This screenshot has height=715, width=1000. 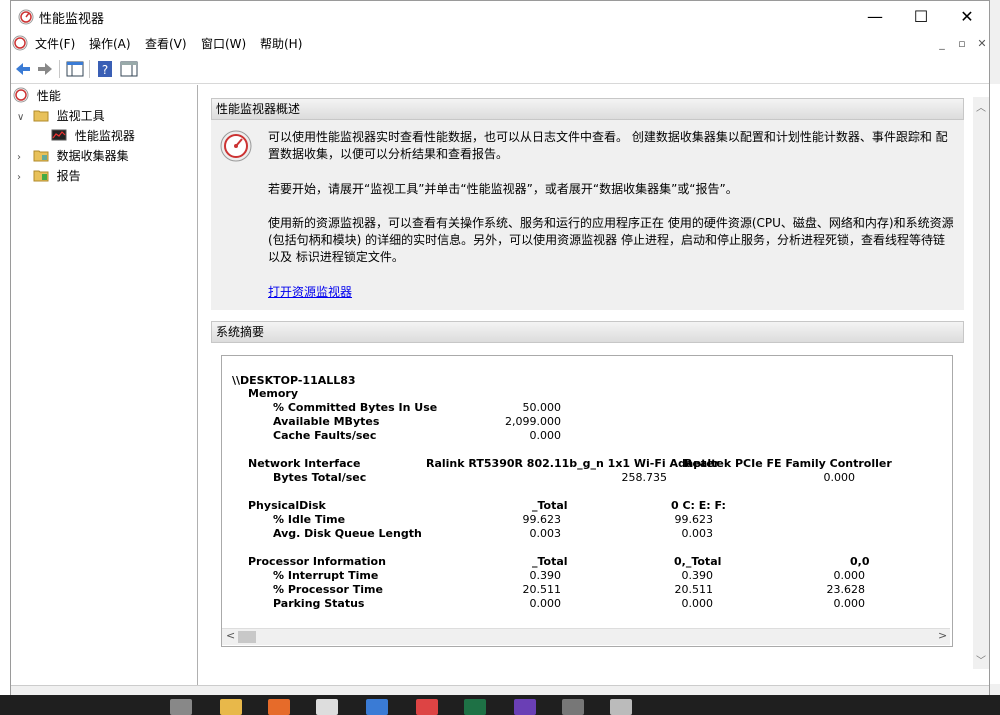 I want to click on counter-value: 50.000, so click(x=542, y=407).